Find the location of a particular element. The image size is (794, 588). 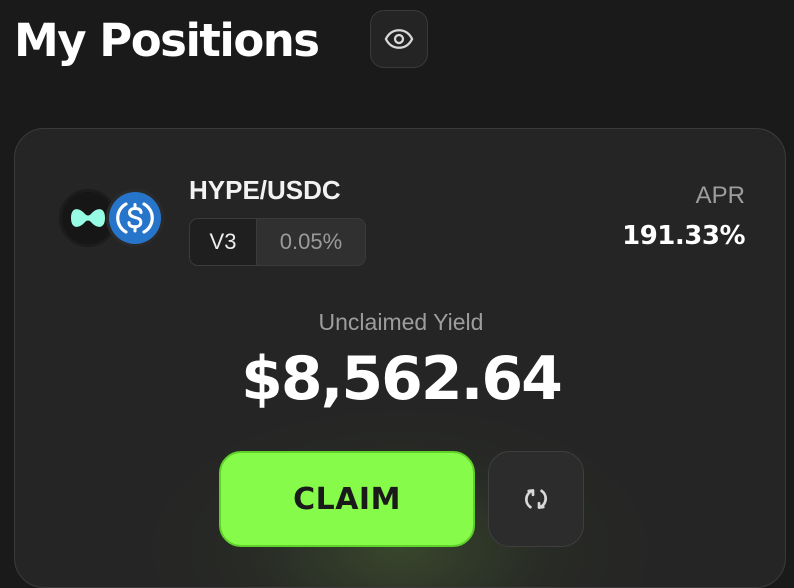

eye-icon is located at coordinates (399, 39).